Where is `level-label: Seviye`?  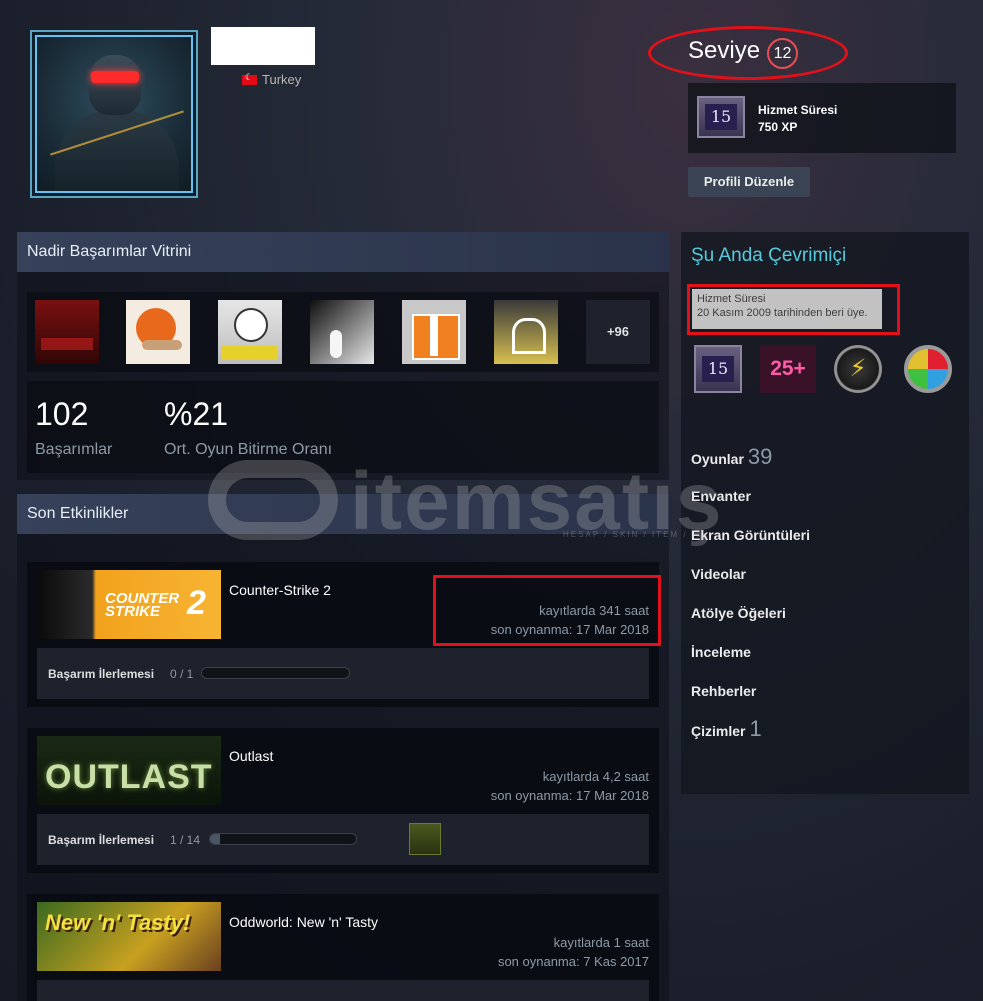
level-label: Seviye is located at coordinates (724, 50).